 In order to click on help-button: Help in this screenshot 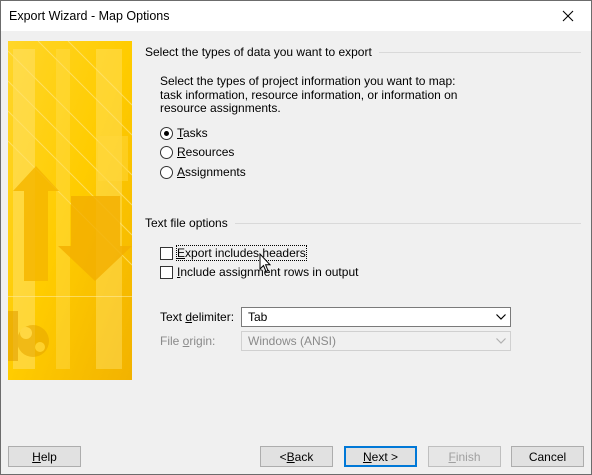, I will do `click(44, 456)`.